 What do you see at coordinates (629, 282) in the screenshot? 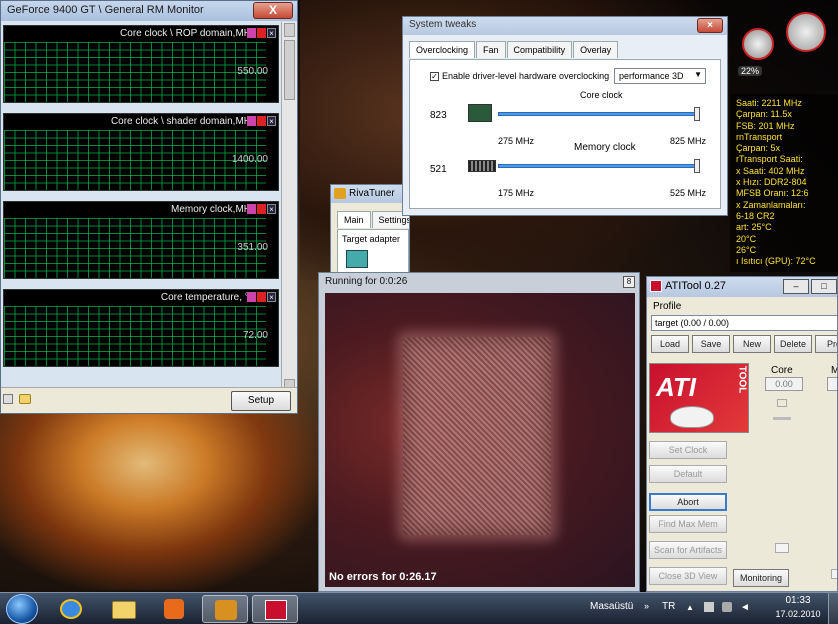
I see `restore-button: 8` at bounding box center [629, 282].